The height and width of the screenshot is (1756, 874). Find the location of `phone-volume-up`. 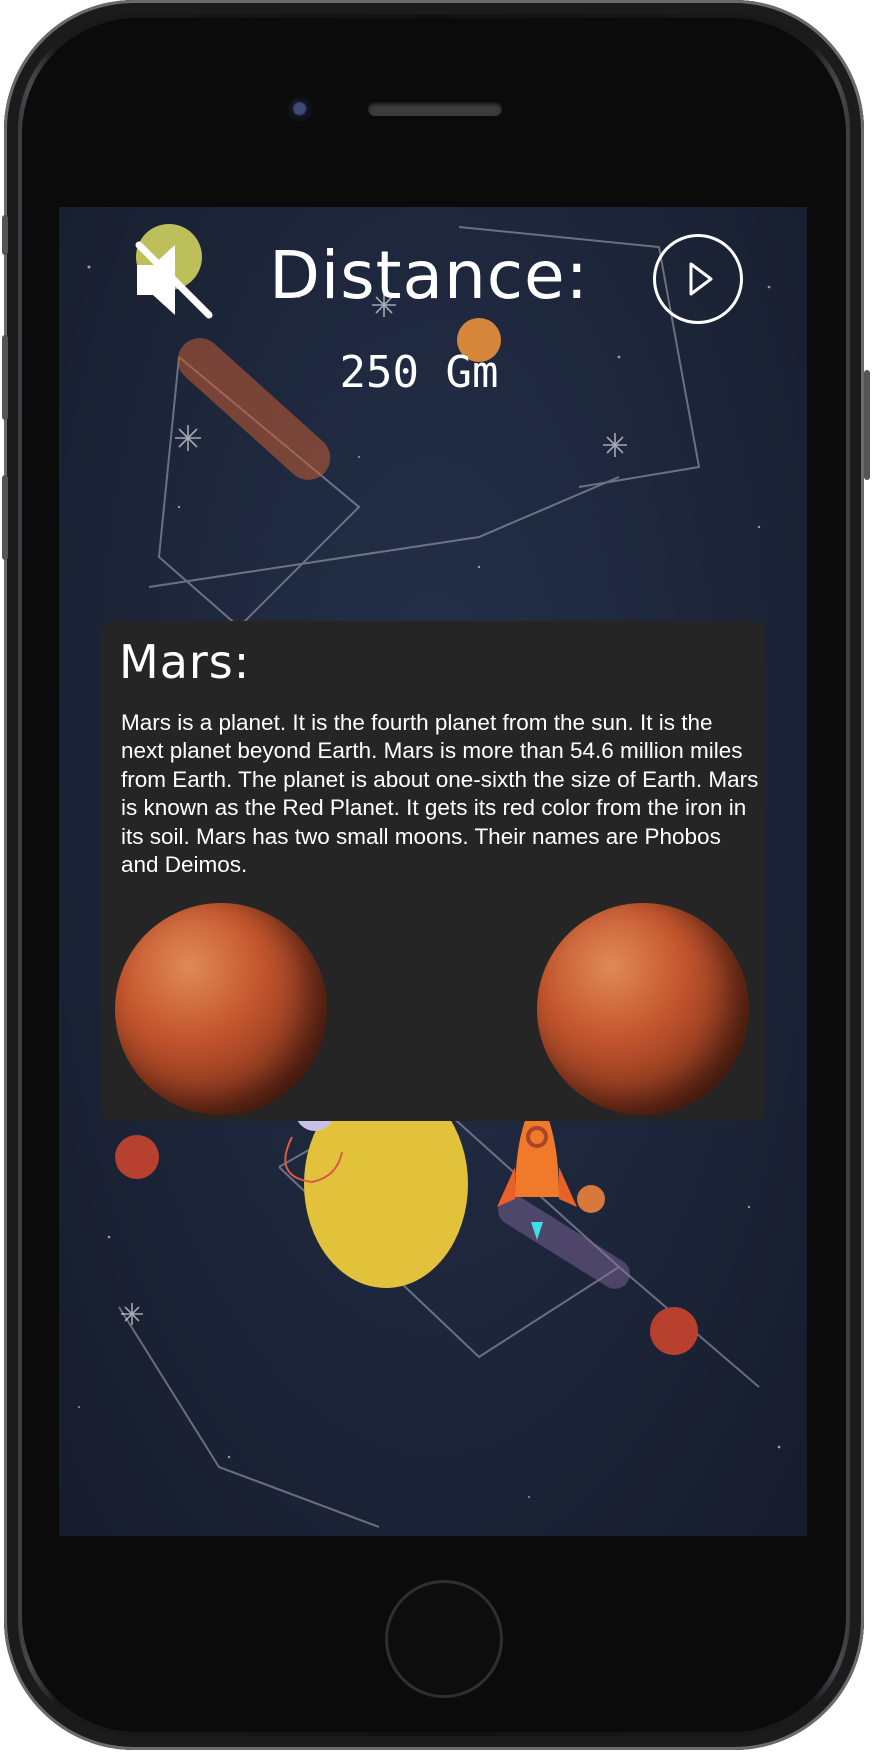

phone-volume-up is located at coordinates (5, 377).